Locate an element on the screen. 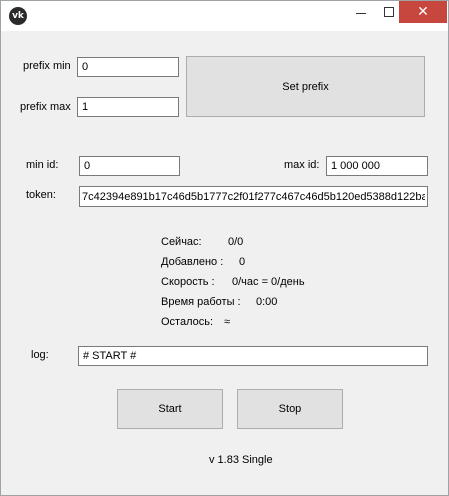 The image size is (449, 496). uptime-label: Время работы : is located at coordinates (201, 302).